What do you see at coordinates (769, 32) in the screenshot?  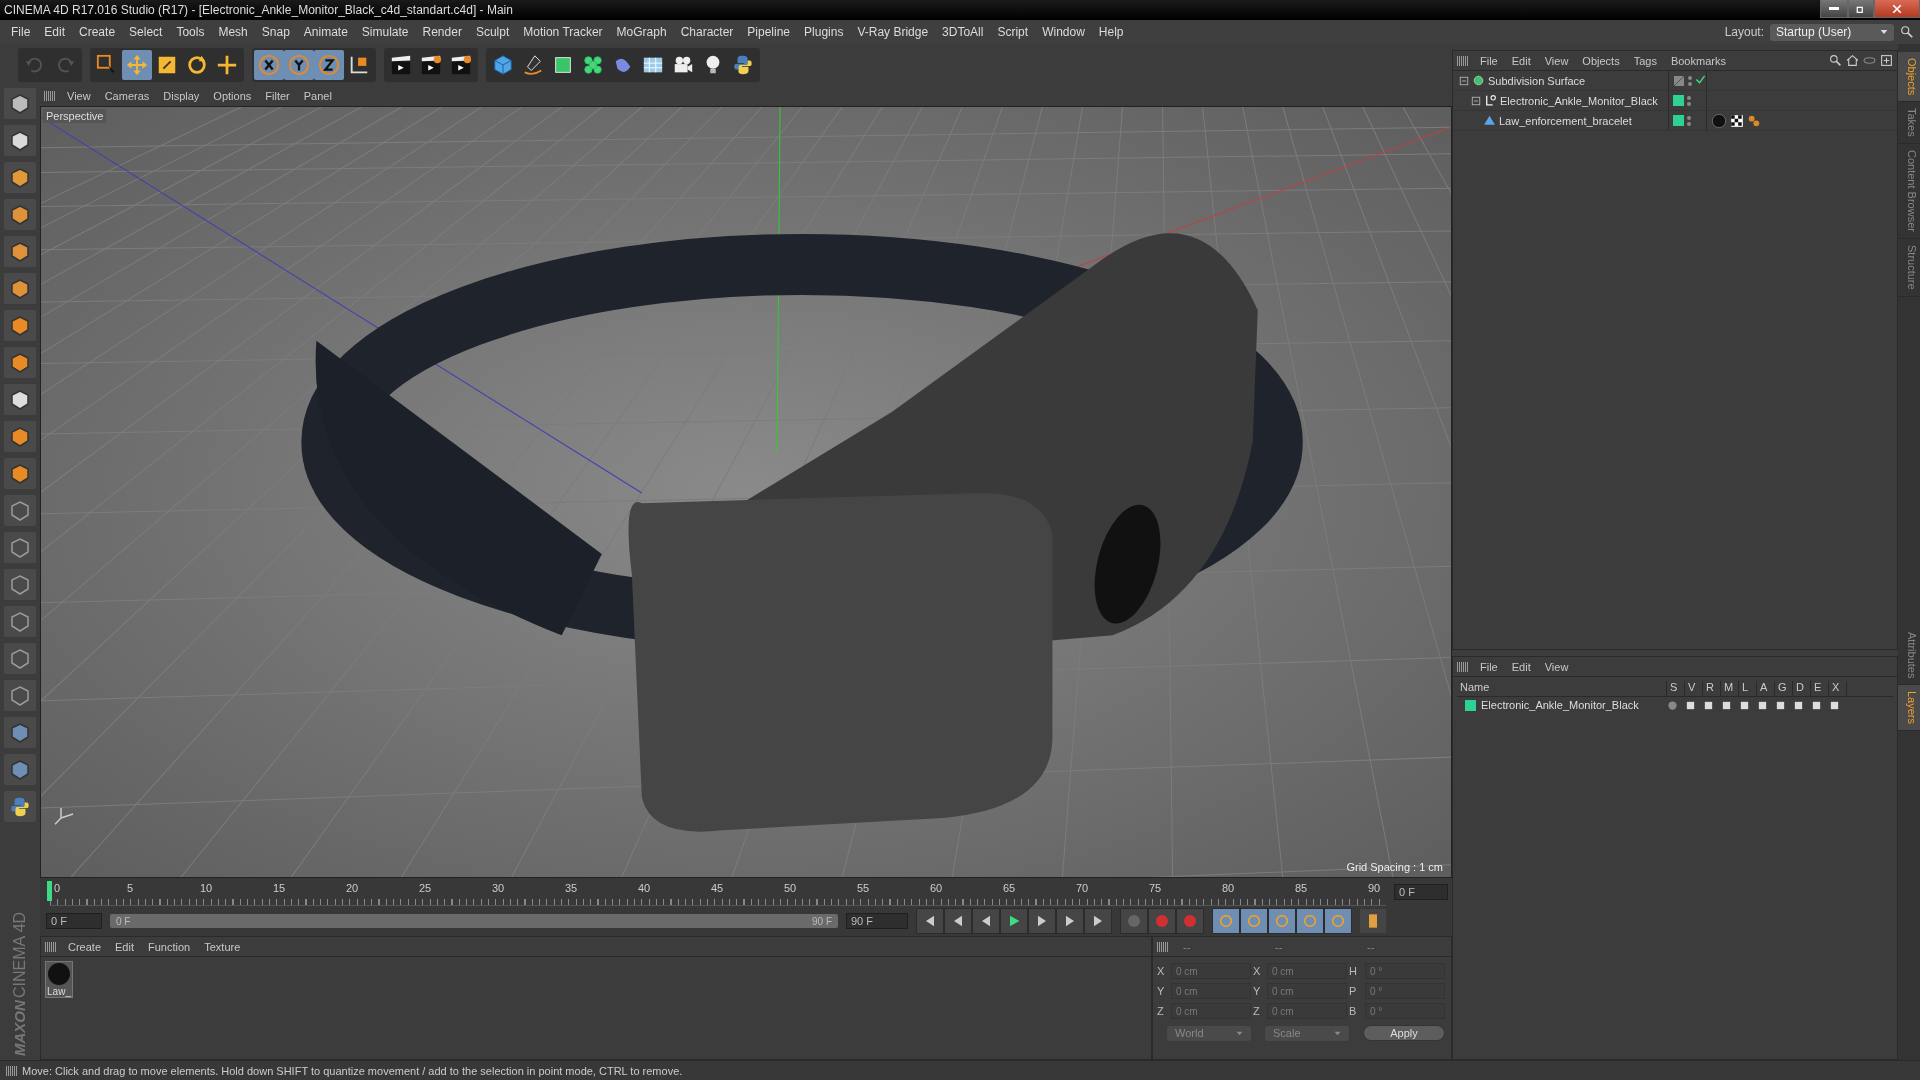 I see `menu-item: Pipeline` at bounding box center [769, 32].